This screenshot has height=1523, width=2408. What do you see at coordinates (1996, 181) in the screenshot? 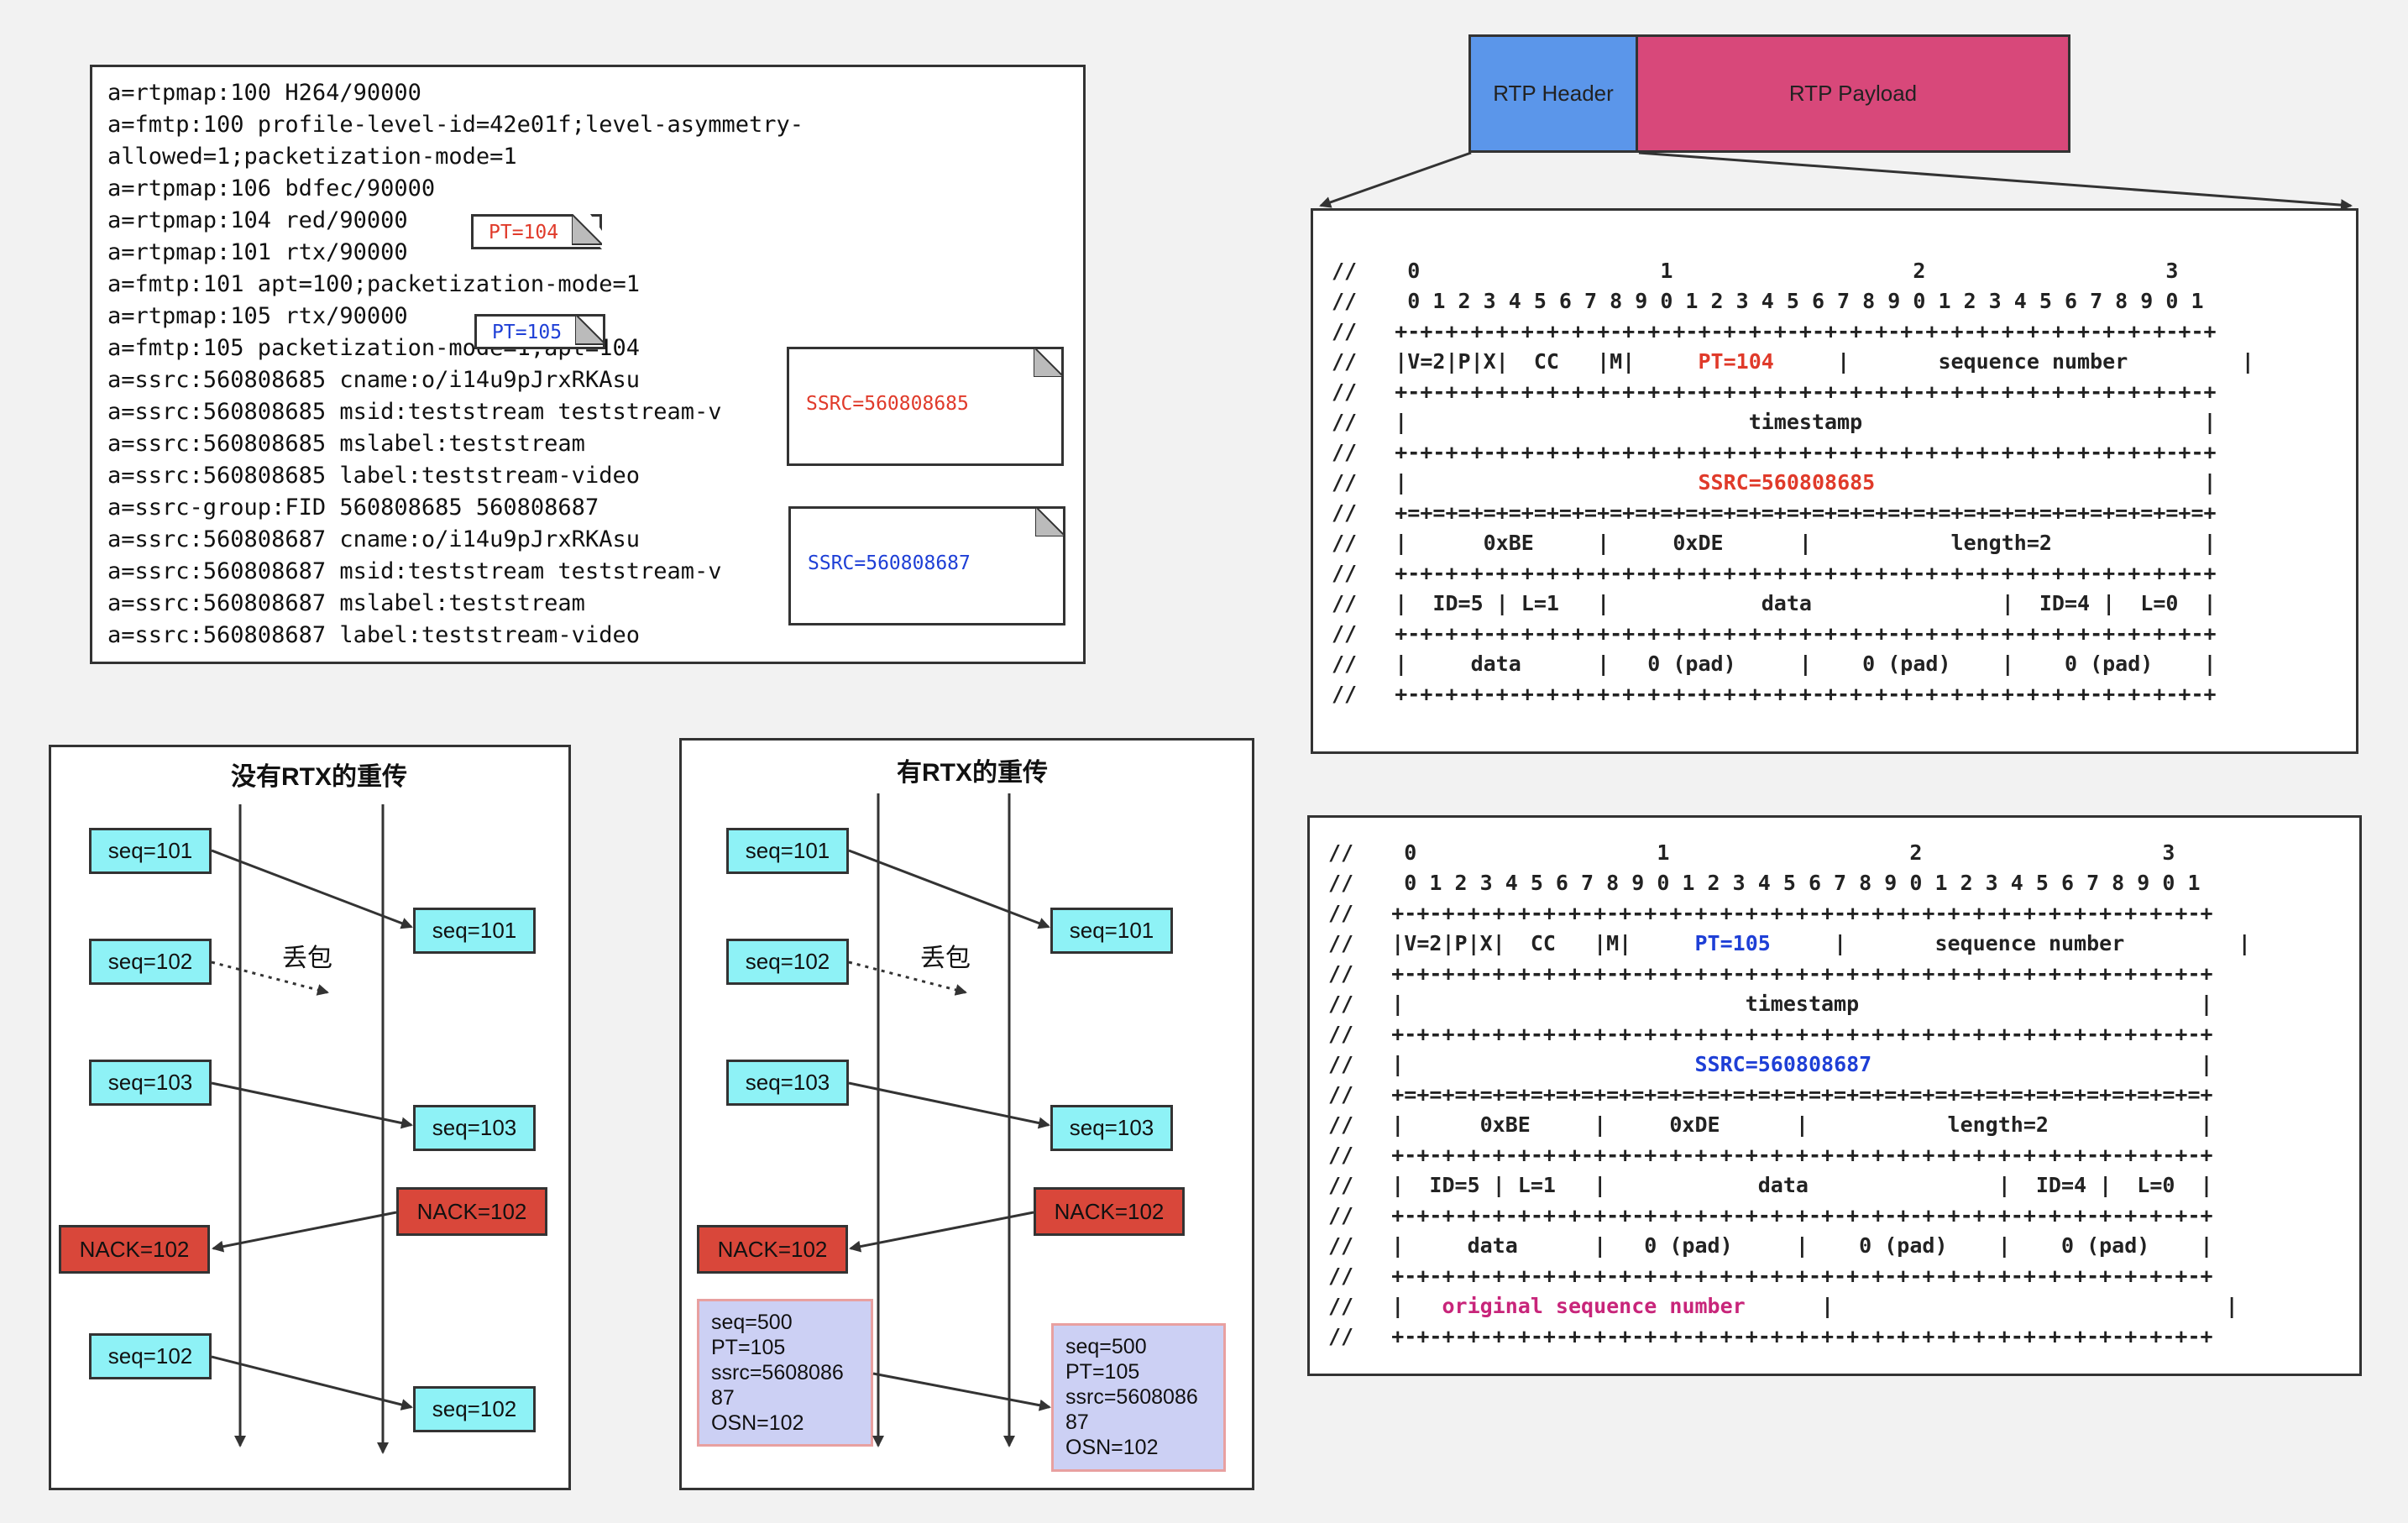
I see `zoom-line-right` at bounding box center [1996, 181].